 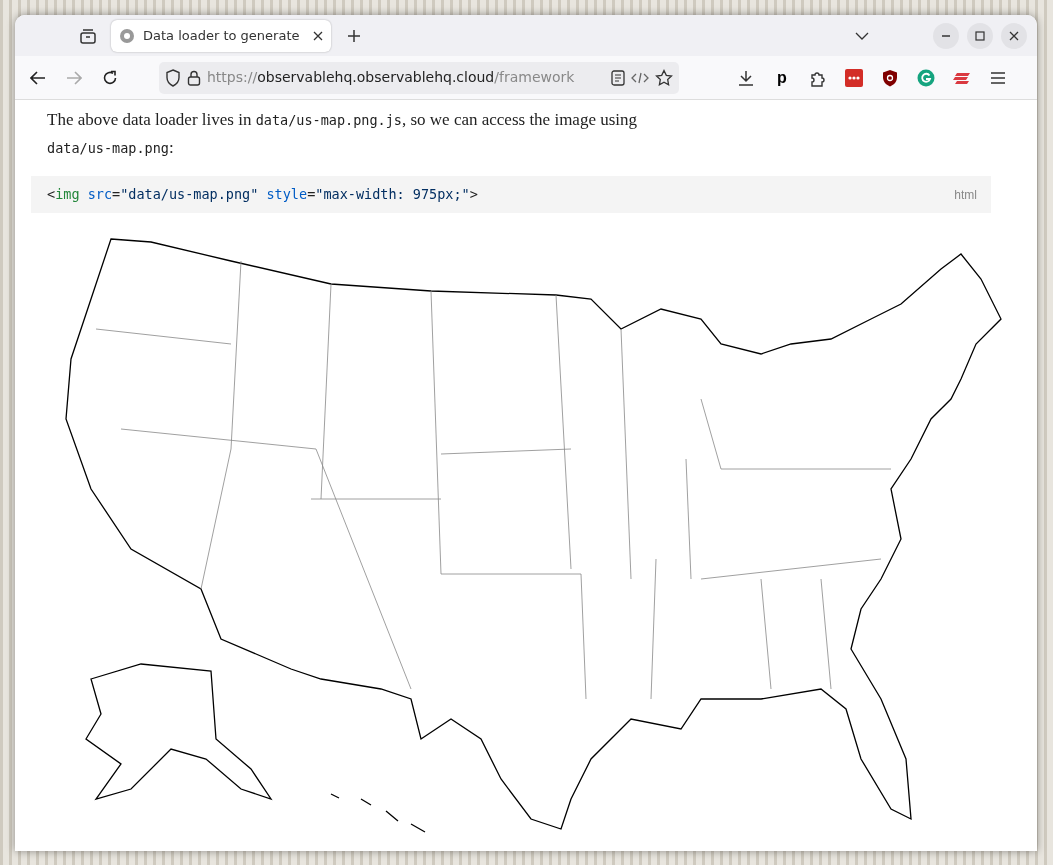 I want to click on shield-icon, so click(x=173, y=77).